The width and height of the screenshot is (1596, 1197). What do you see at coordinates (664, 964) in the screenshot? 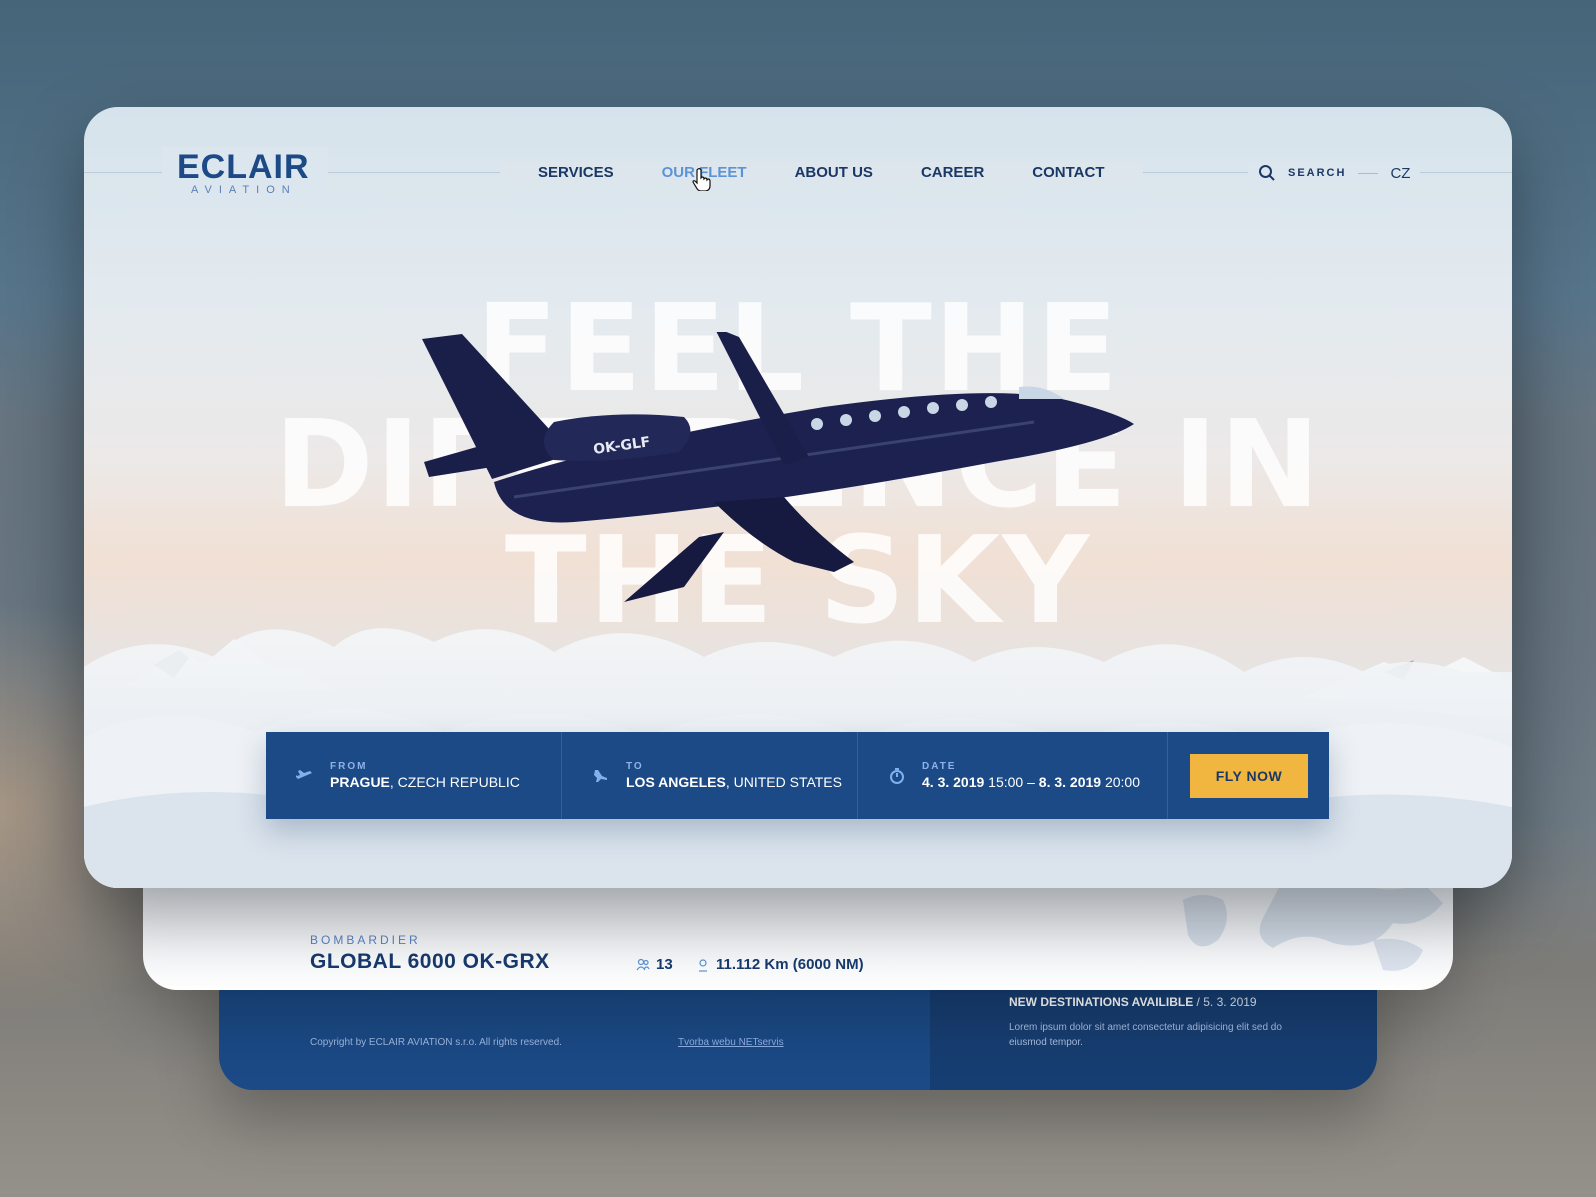
I see `fleet-passengers-value: 13` at bounding box center [664, 964].